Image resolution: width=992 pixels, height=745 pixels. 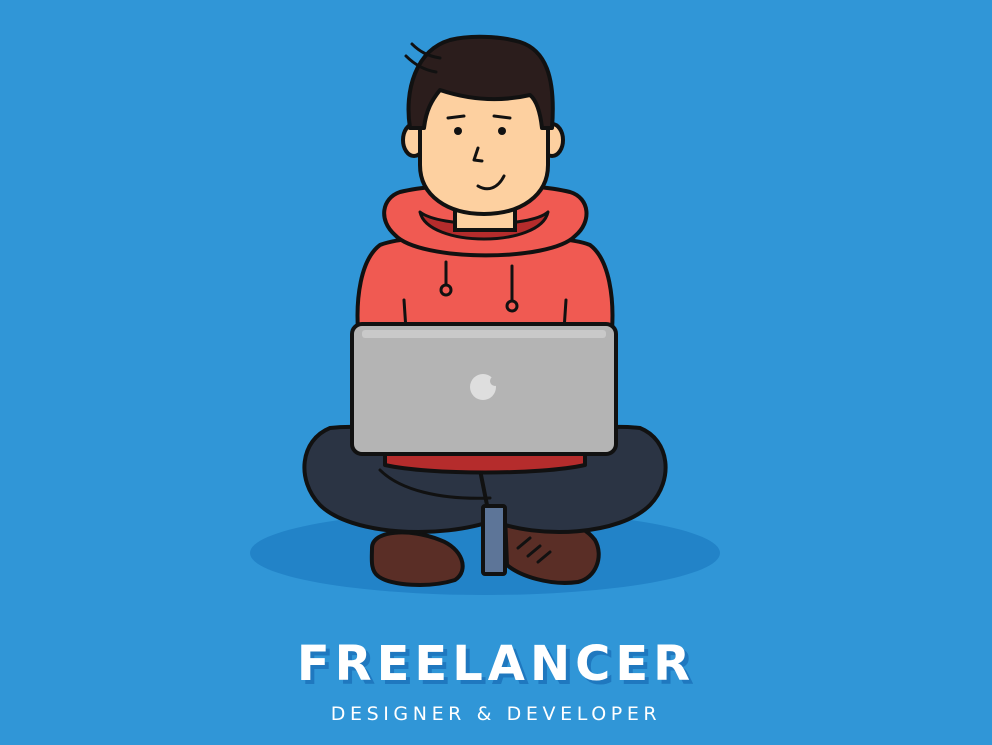 I want to click on right-eye, so click(x=502, y=131).